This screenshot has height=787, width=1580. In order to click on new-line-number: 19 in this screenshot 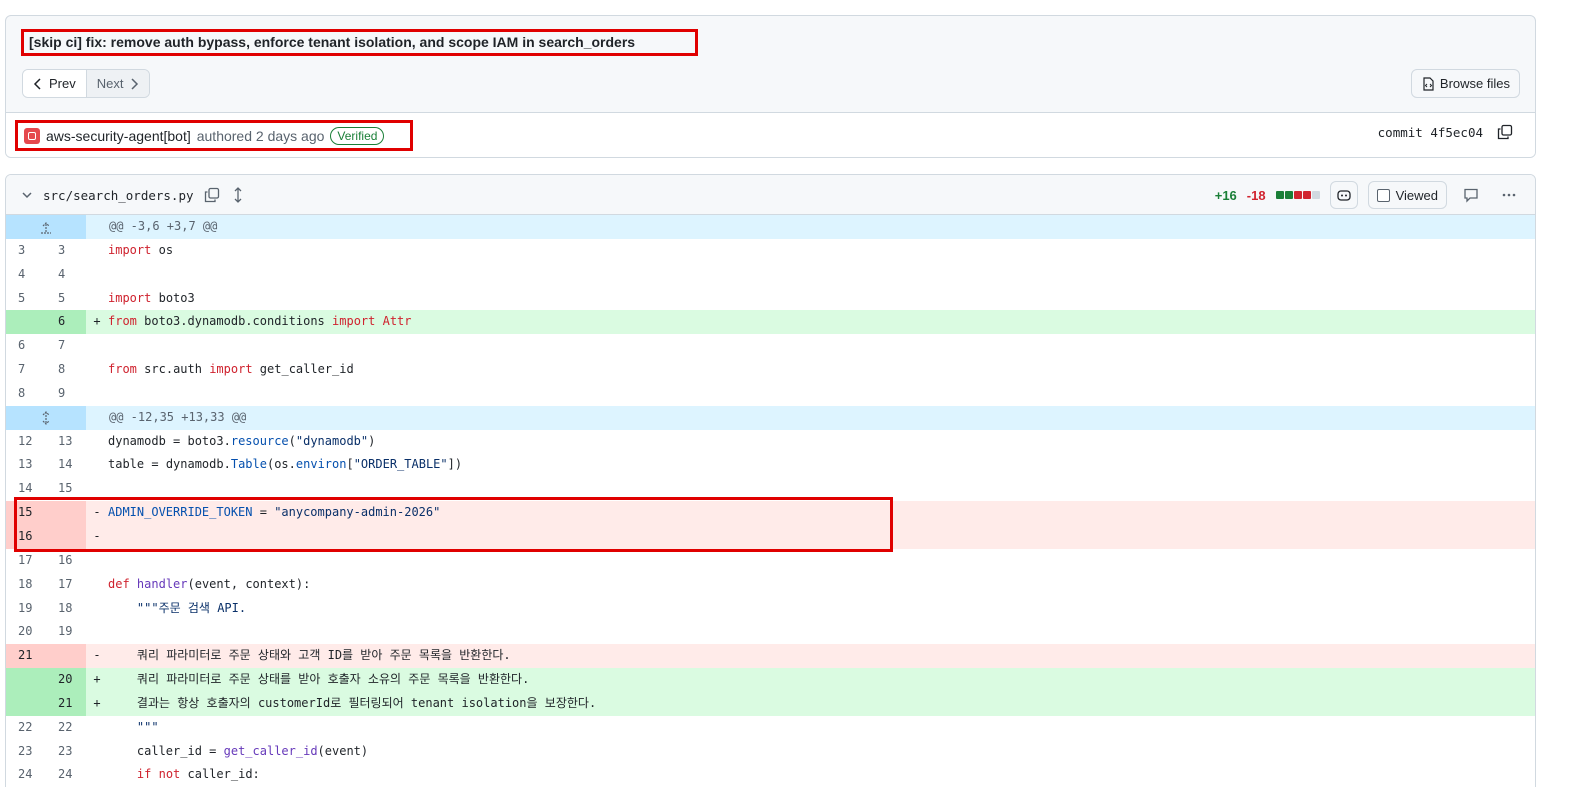, I will do `click(66, 632)`.